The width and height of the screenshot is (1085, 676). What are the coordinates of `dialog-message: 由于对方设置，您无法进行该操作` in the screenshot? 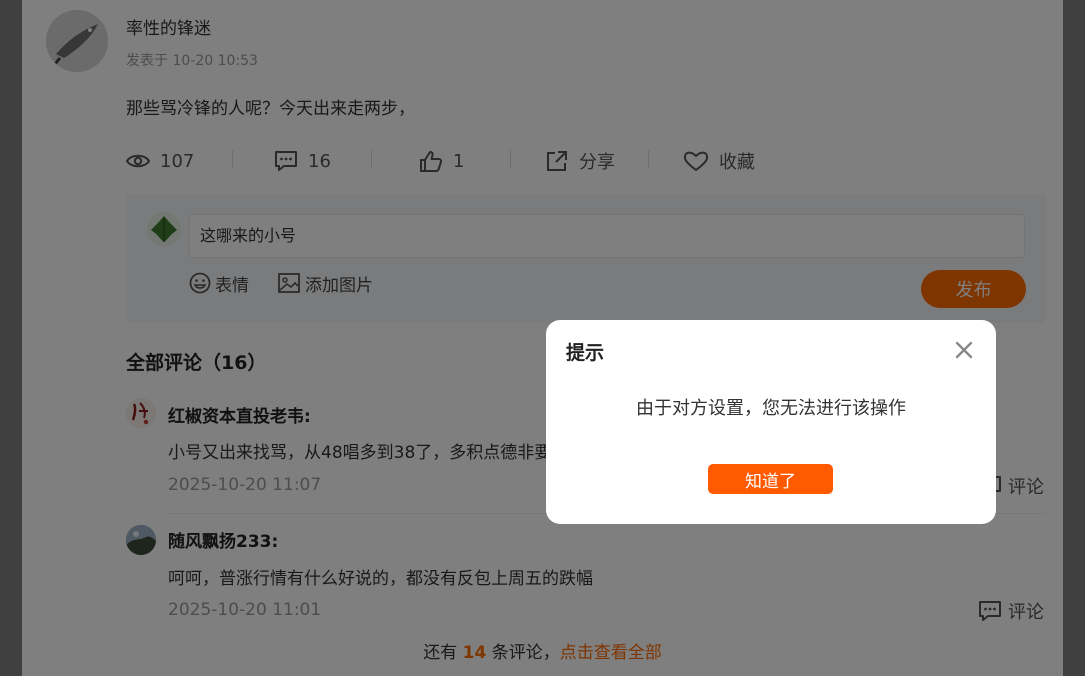 It's located at (771, 408).